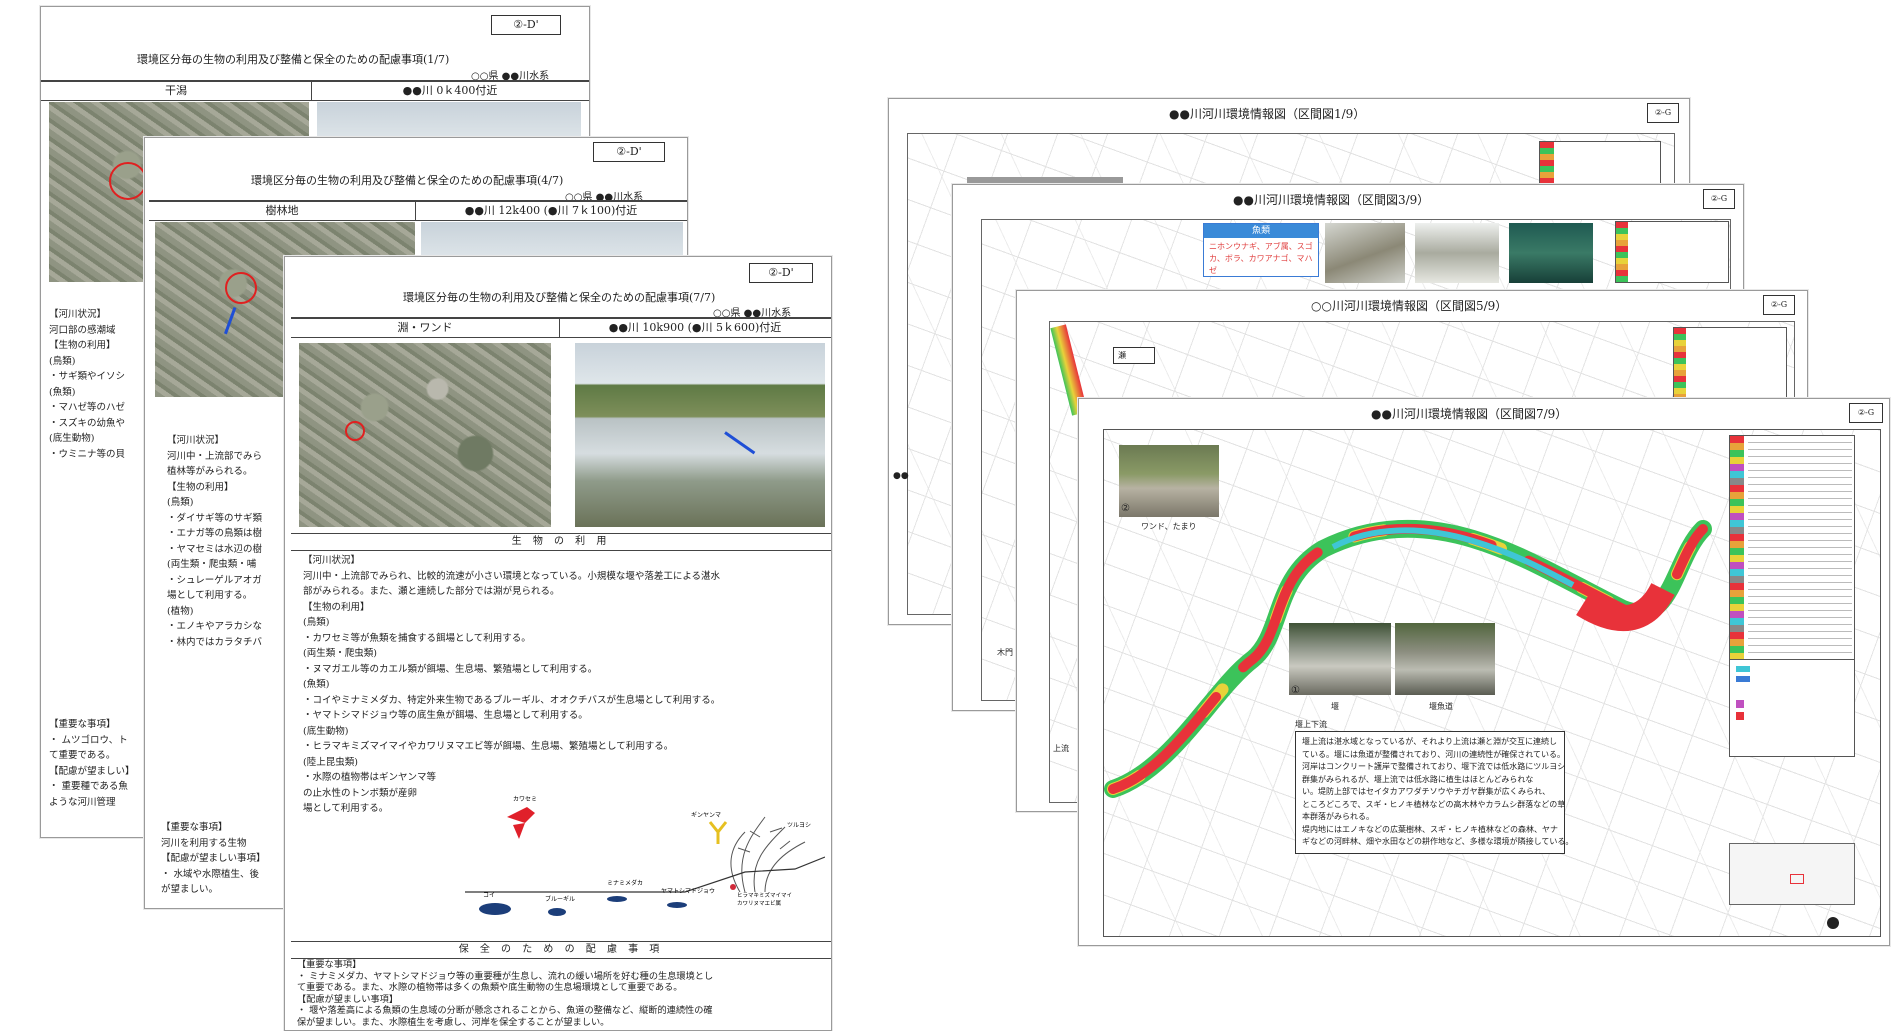 This screenshot has height=1031, width=1900. Describe the element at coordinates (1267, 114) in the screenshot. I see `map-title: ●●川河川環境情報図（区間図1/9）` at that location.